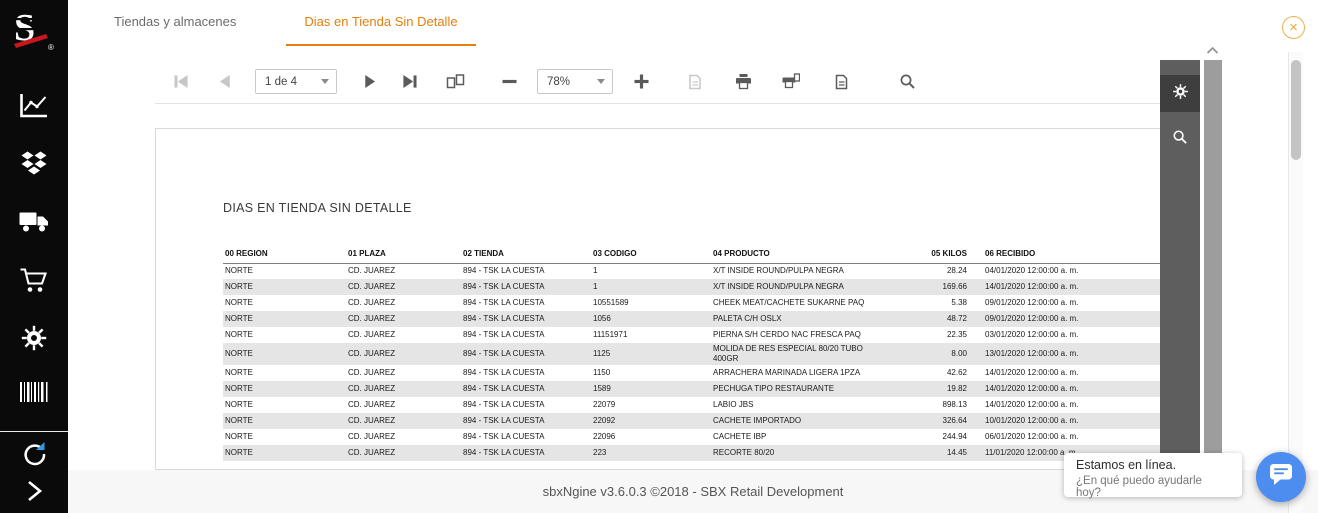  What do you see at coordinates (369, 82) in the screenshot?
I see `next-page-button` at bounding box center [369, 82].